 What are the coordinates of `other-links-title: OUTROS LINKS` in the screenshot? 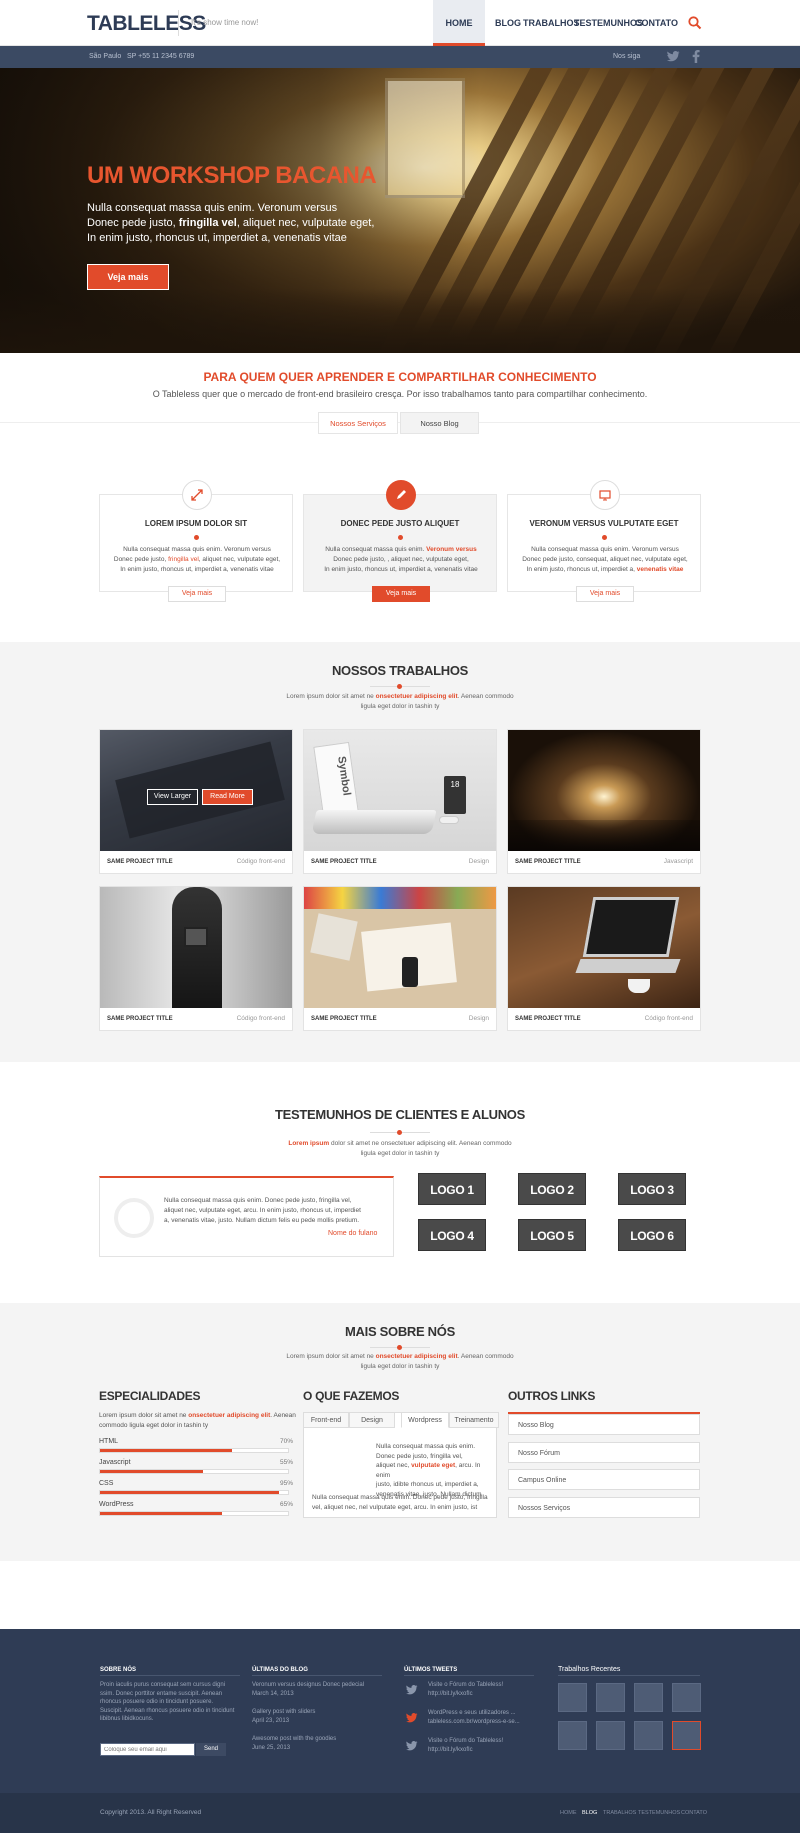 It's located at (552, 1396).